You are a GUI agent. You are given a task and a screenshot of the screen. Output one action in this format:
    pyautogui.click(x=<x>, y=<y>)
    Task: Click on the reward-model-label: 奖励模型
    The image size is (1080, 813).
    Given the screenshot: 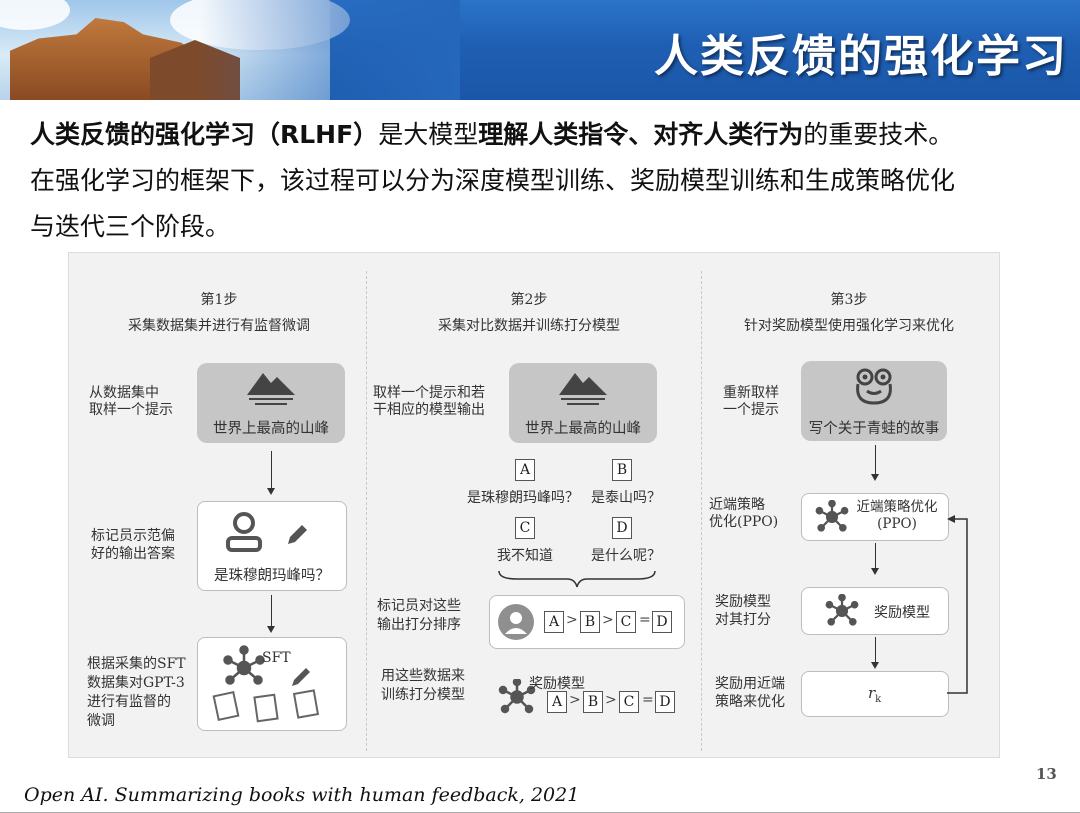 What is the action you would take?
    pyautogui.click(x=557, y=684)
    